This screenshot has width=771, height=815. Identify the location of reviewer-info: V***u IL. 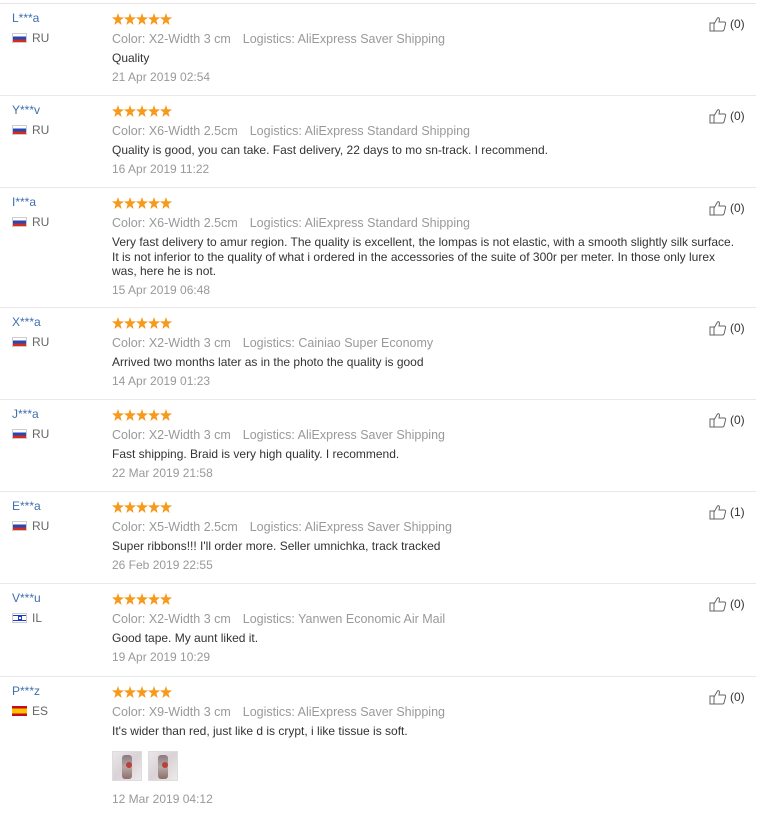
(57, 608).